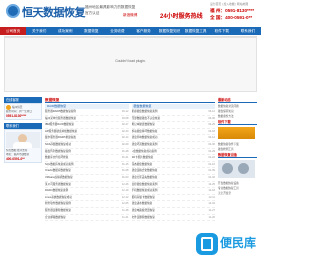  Describe the element at coordinates (144, 177) in the screenshot. I see `list-item-title: 硬盘分区丢失数据恢复` at that location.